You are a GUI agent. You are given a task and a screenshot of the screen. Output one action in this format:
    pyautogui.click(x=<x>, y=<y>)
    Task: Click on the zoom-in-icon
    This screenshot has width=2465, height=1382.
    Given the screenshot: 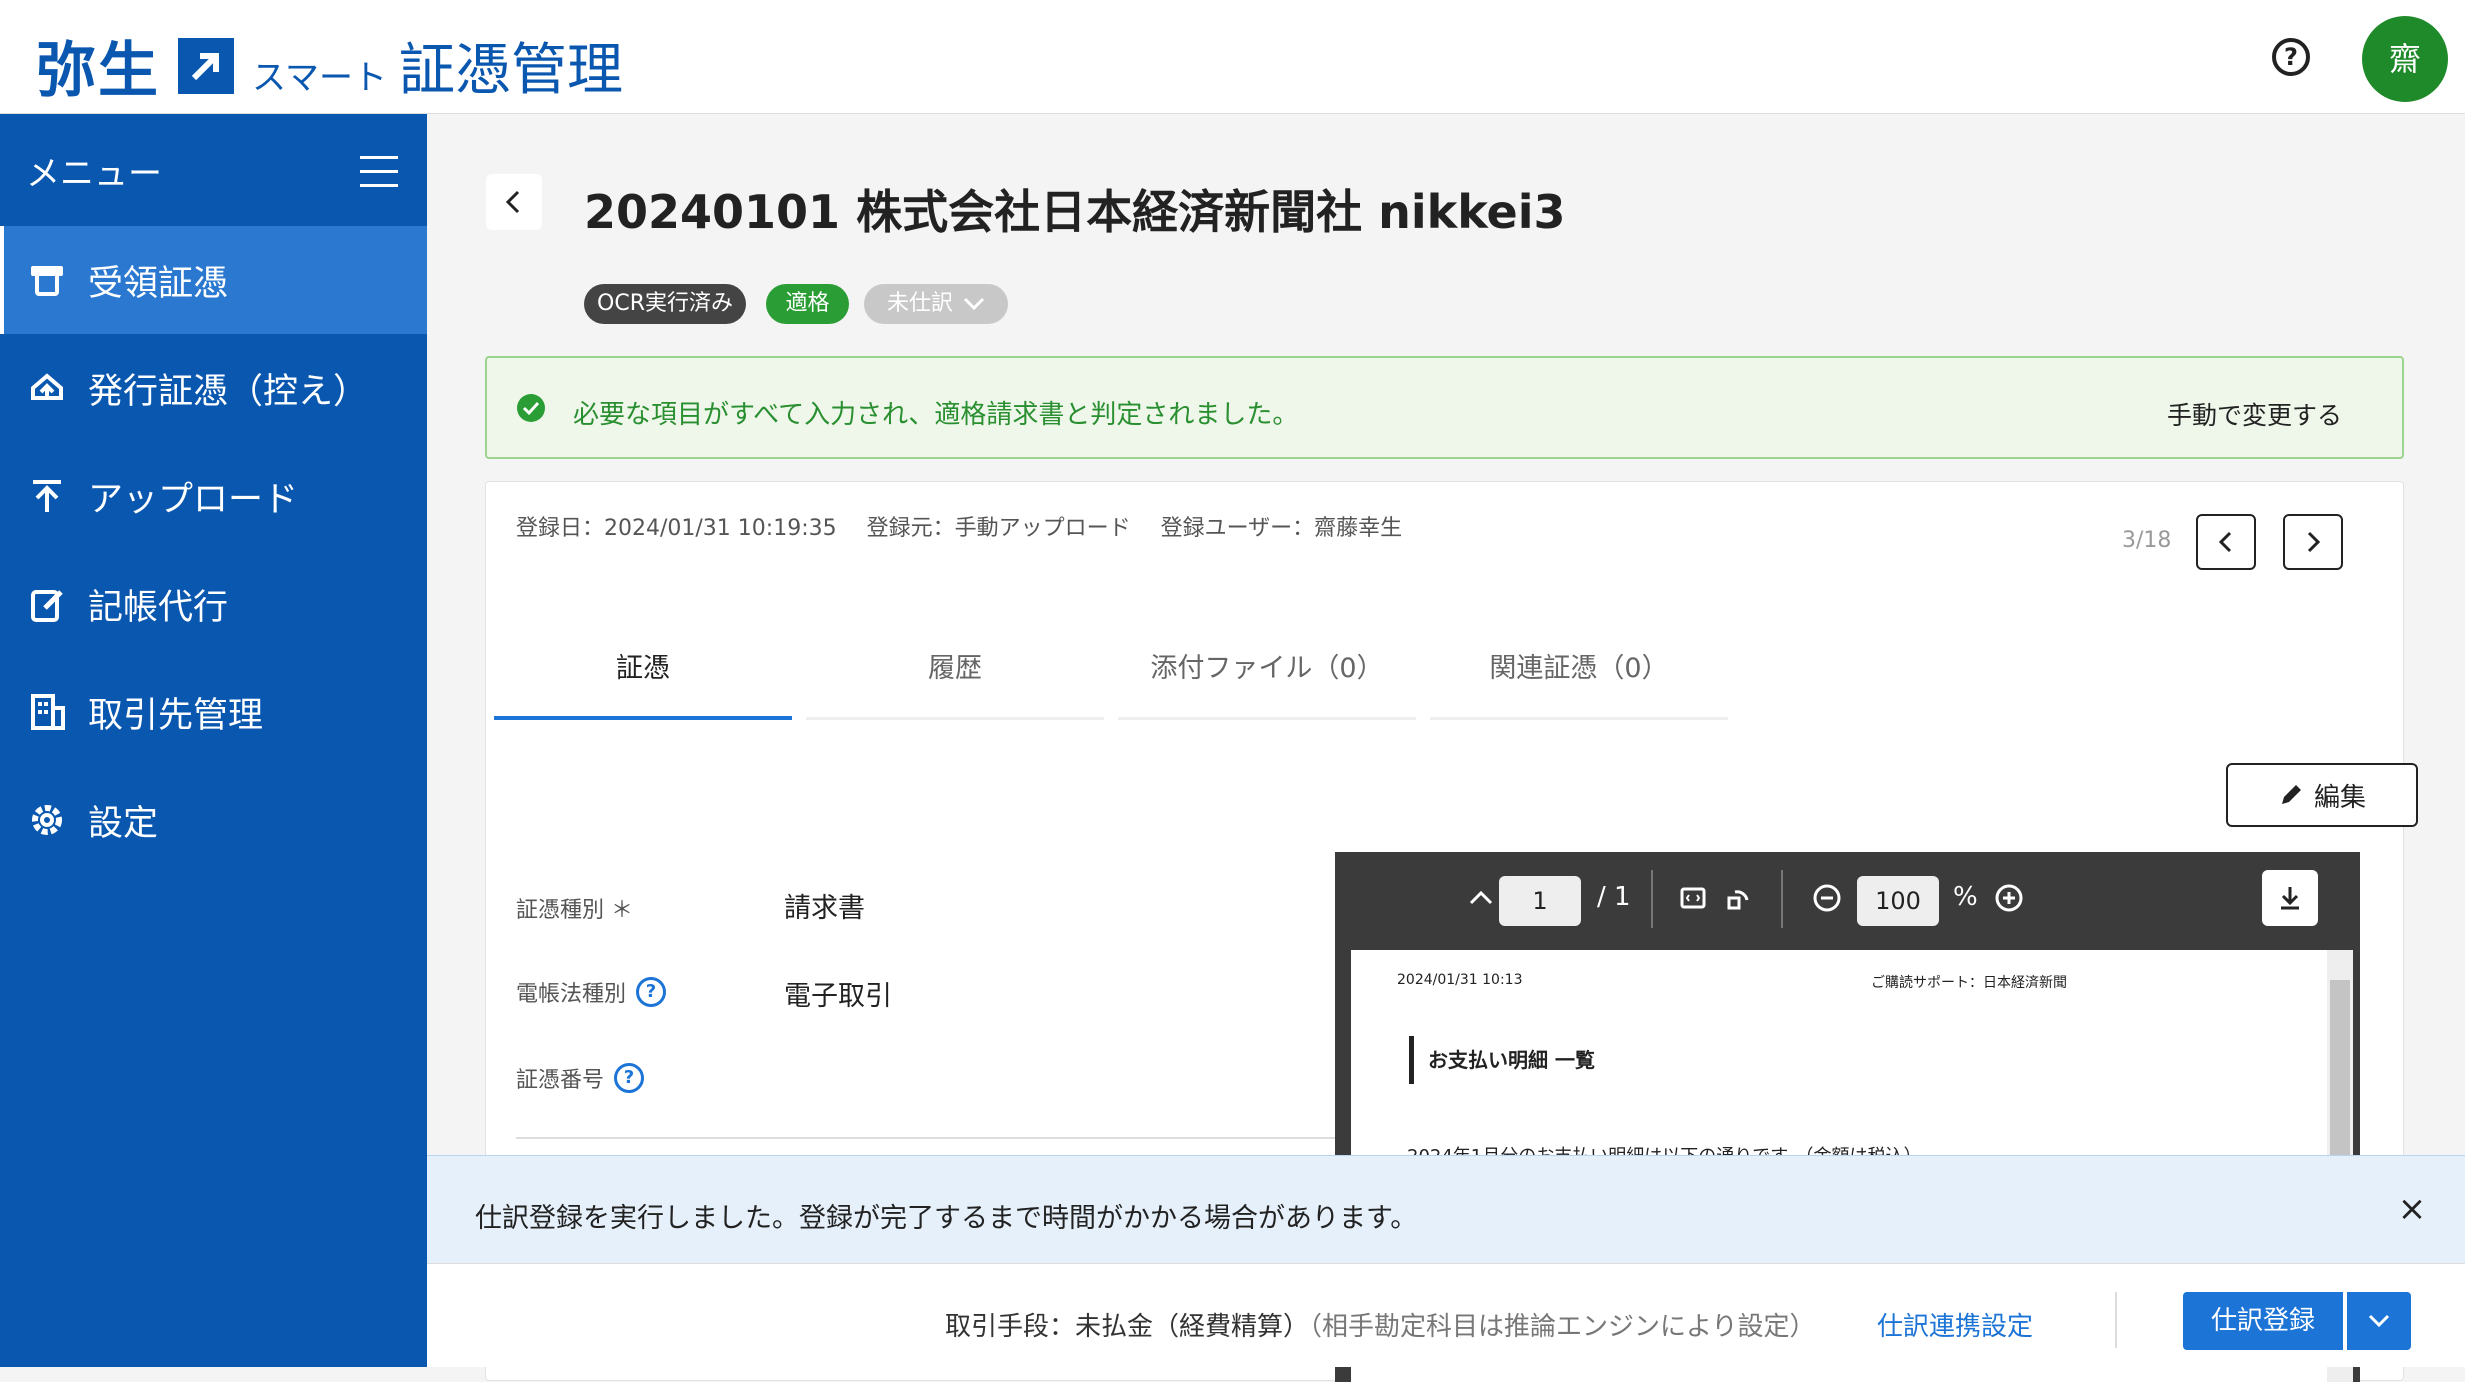 What is the action you would take?
    pyautogui.click(x=2009, y=898)
    